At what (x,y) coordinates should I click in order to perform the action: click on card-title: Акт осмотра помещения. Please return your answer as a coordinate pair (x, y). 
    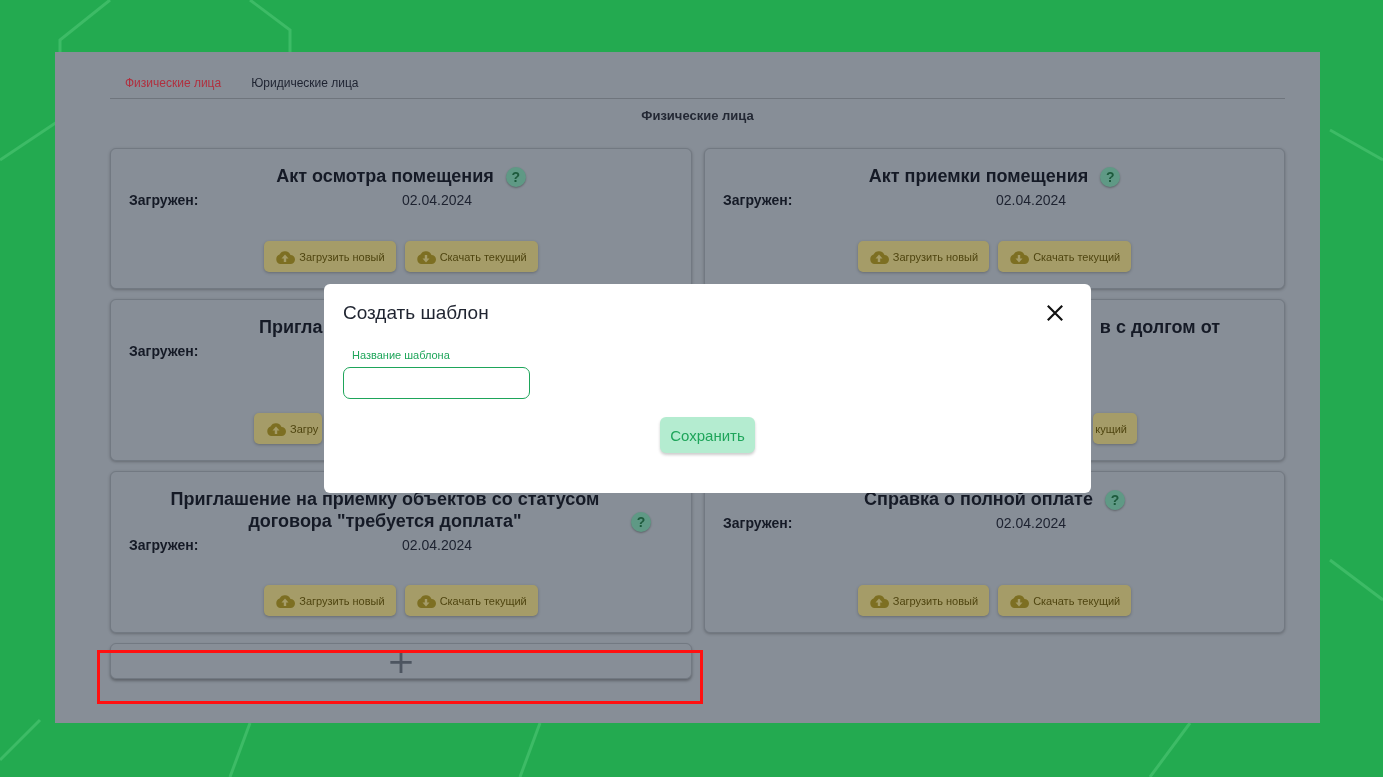
    Looking at the image, I should click on (385, 176).